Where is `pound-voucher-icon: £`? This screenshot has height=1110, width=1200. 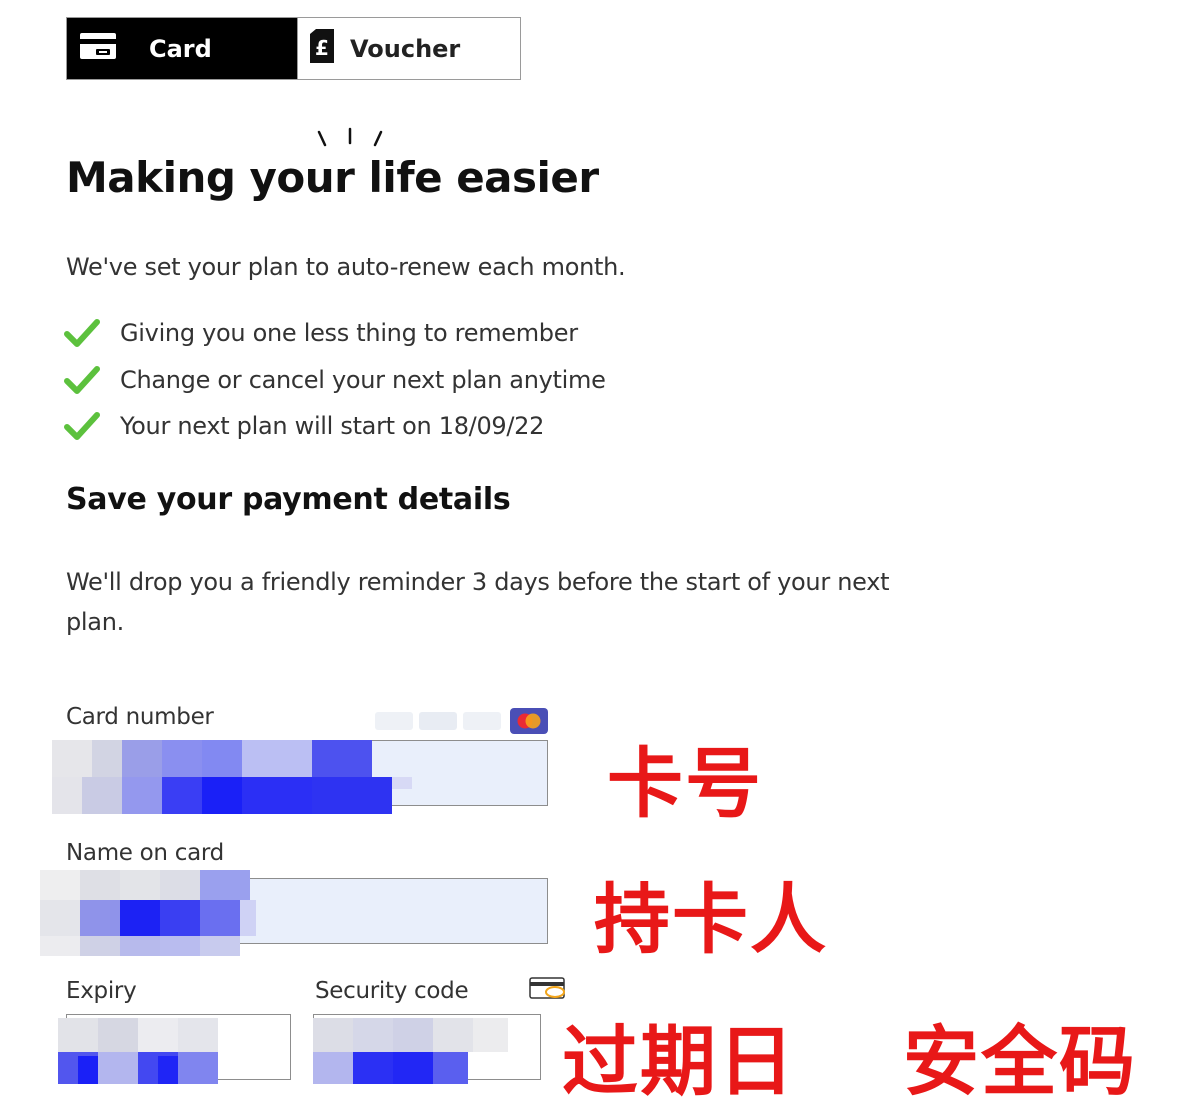
pound-voucher-icon: £ is located at coordinates (322, 49).